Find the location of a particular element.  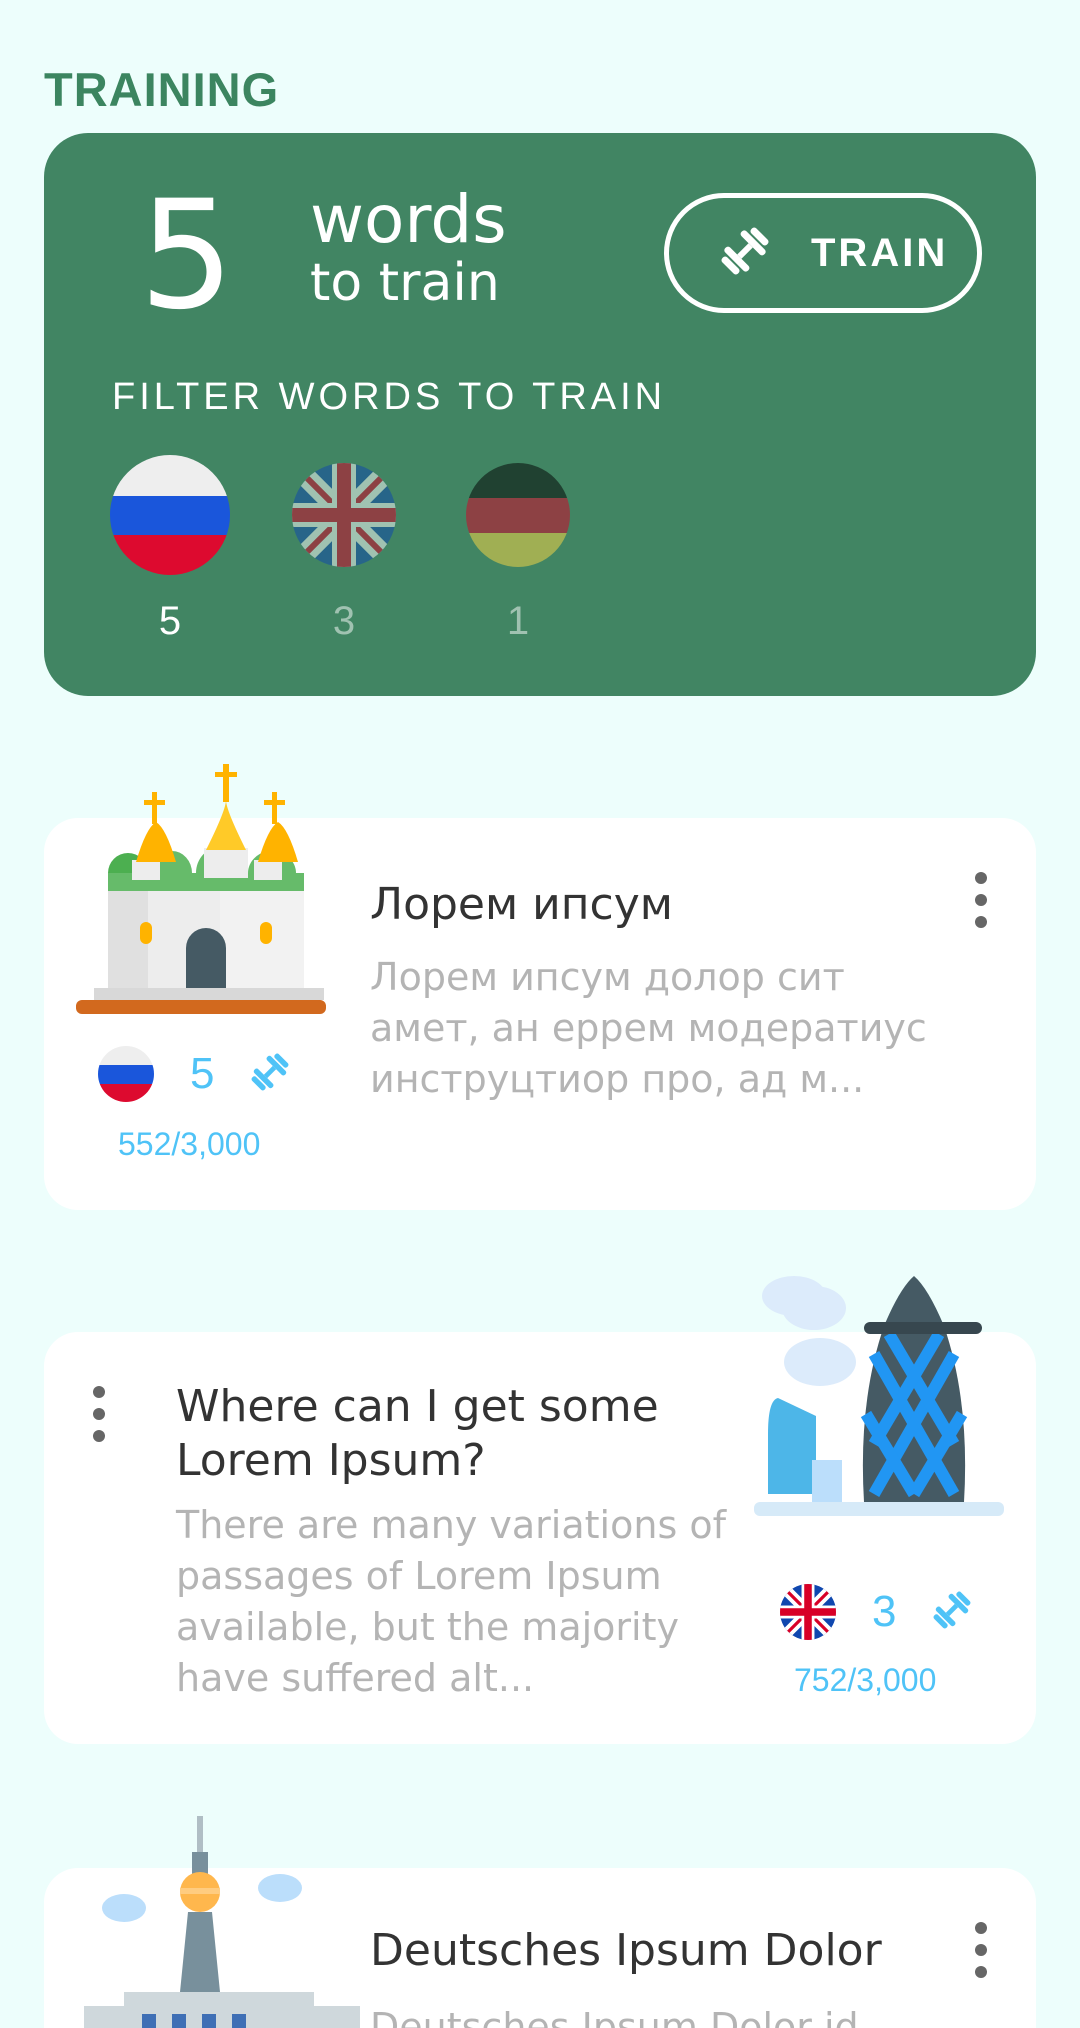

words-label: words is located at coordinates (408, 219).